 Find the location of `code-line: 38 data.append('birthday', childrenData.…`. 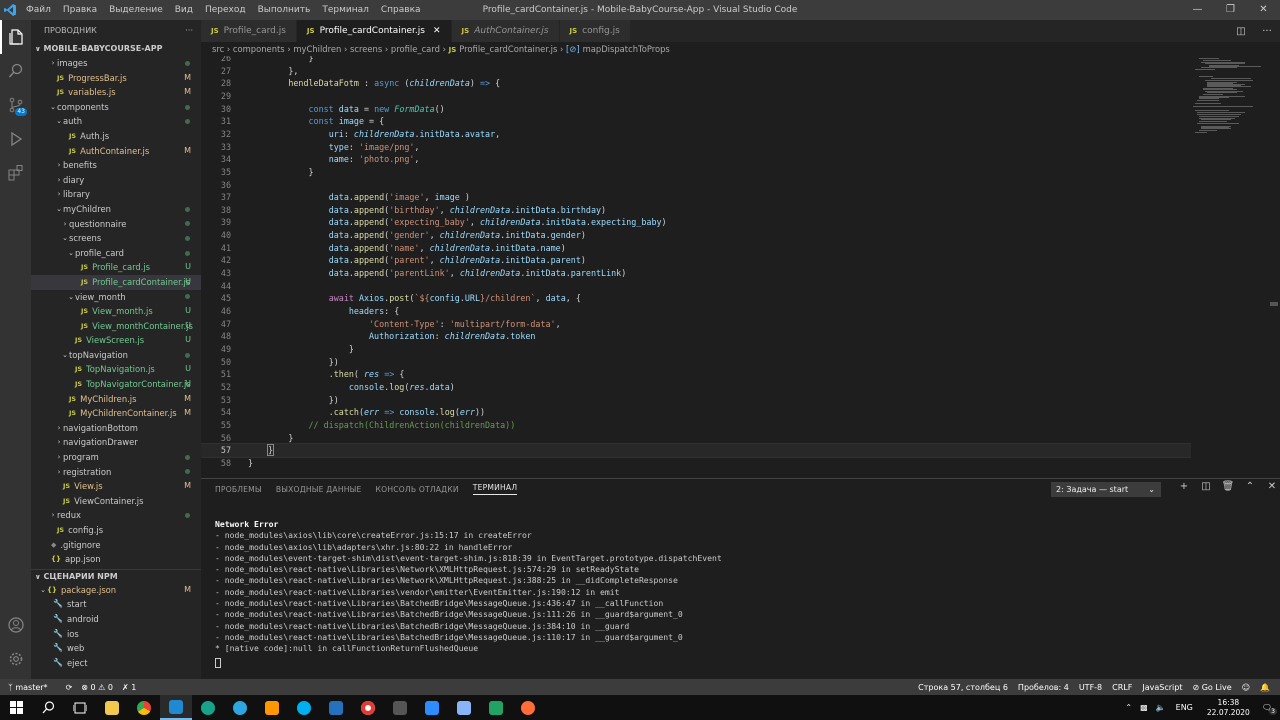

code-line: 38 data.append('birthday', childrenData.… is located at coordinates (733, 210).